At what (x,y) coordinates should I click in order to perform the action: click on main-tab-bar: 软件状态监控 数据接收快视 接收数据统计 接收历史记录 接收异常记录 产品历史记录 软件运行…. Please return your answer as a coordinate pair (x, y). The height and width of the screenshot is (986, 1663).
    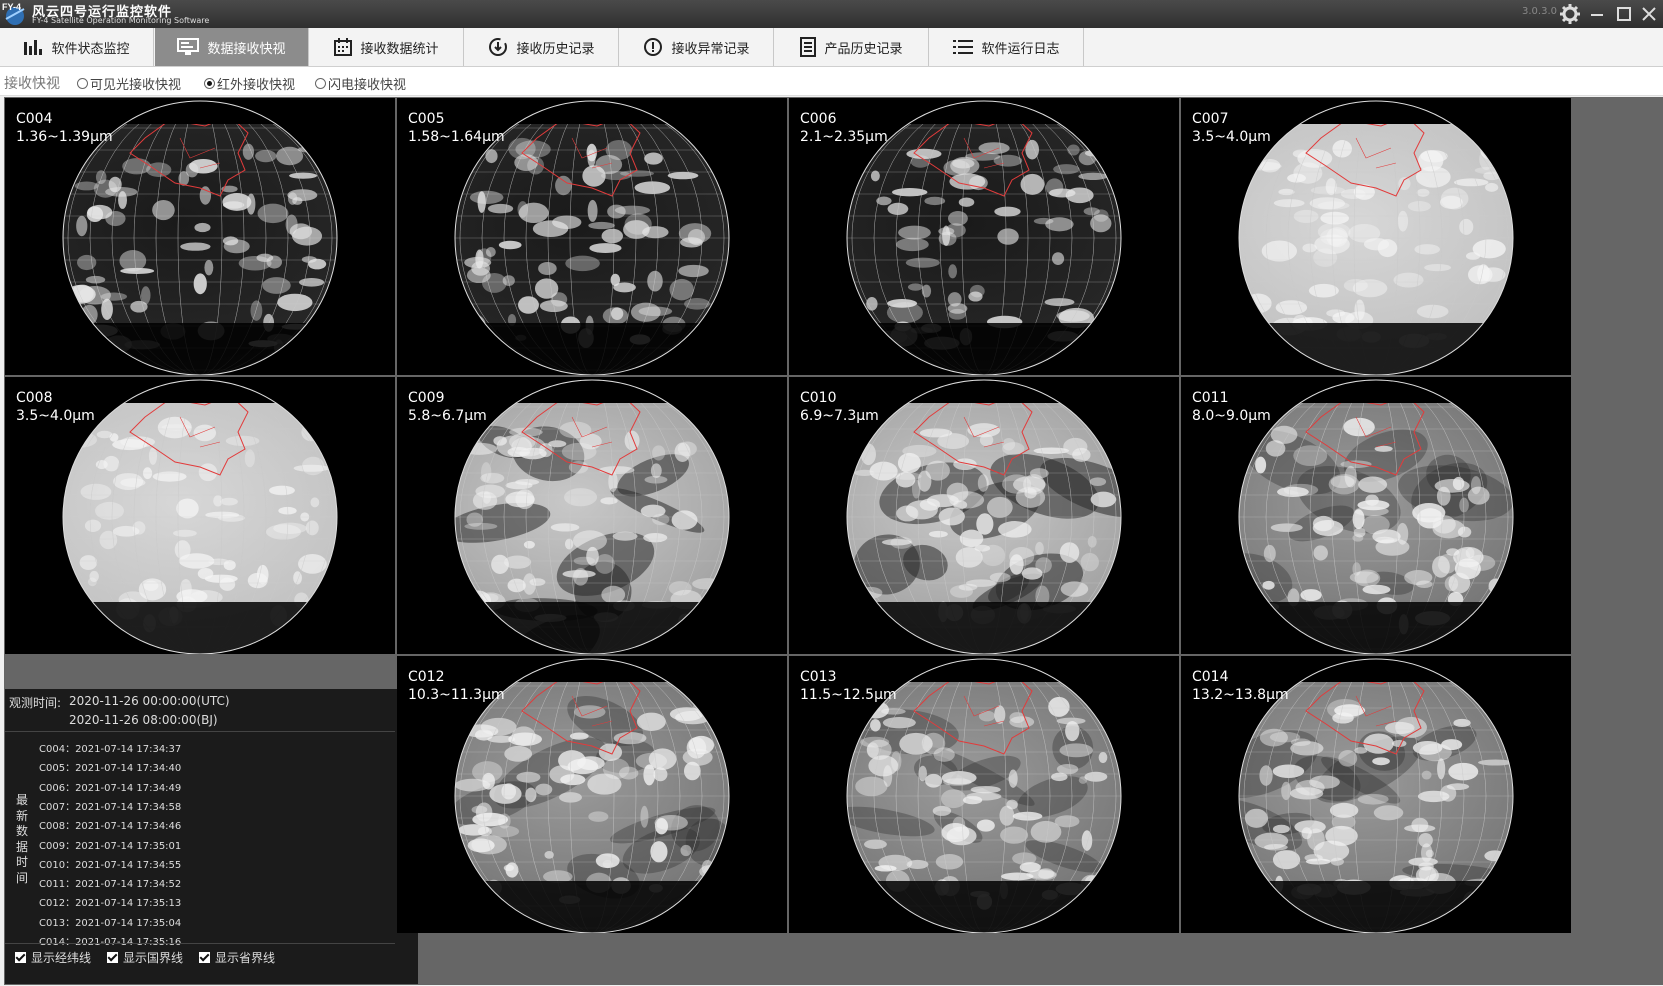
    Looking at the image, I should click on (831, 47).